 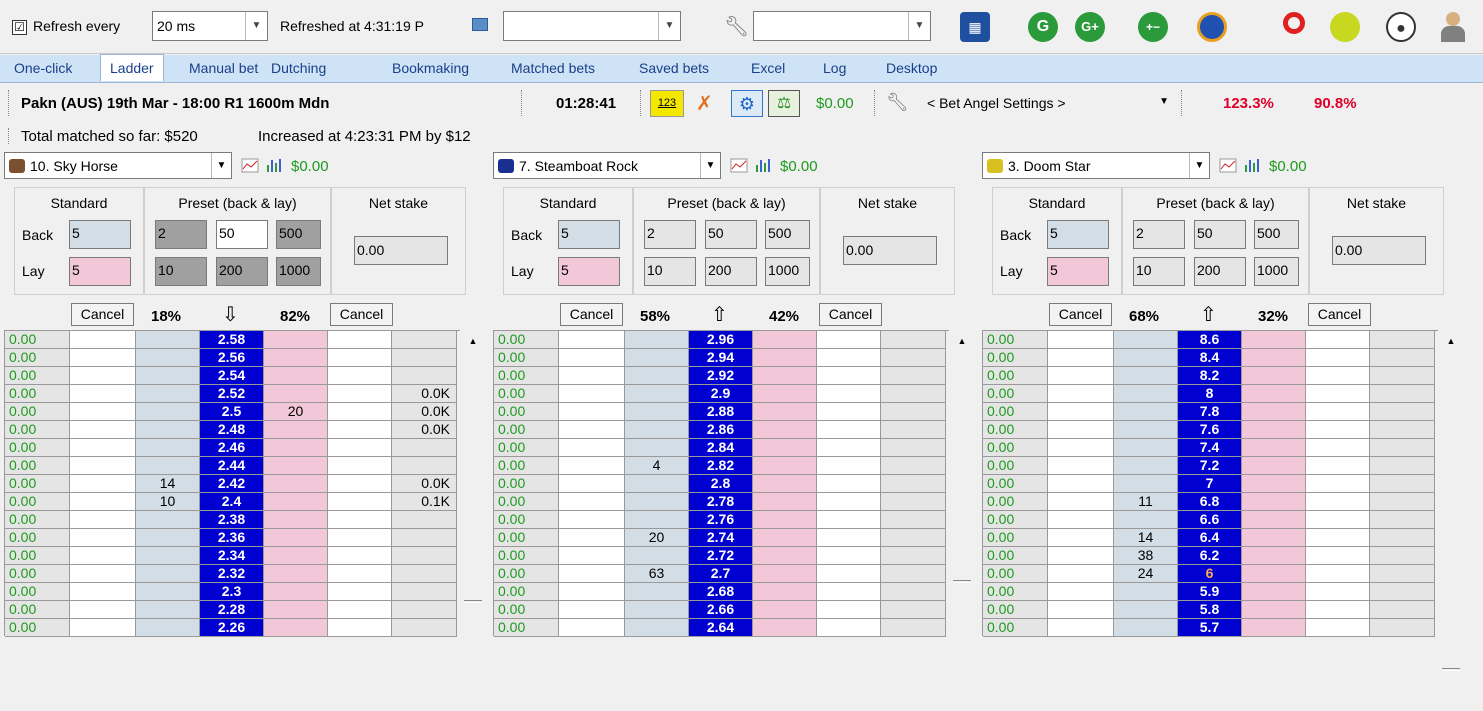 What do you see at coordinates (589, 234) in the screenshot?
I see `back-stake-input: 5` at bounding box center [589, 234].